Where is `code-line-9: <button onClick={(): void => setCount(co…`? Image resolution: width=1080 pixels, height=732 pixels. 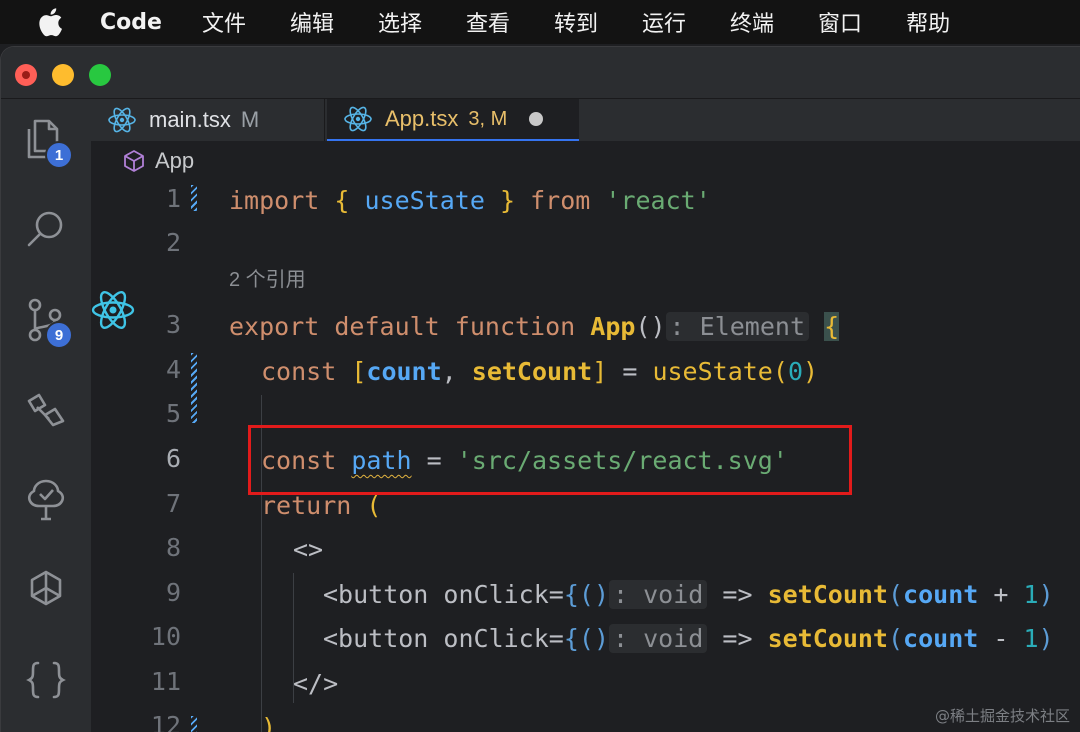
code-line-9: <button onClick={(): void => setCount(co… is located at coordinates (688, 595).